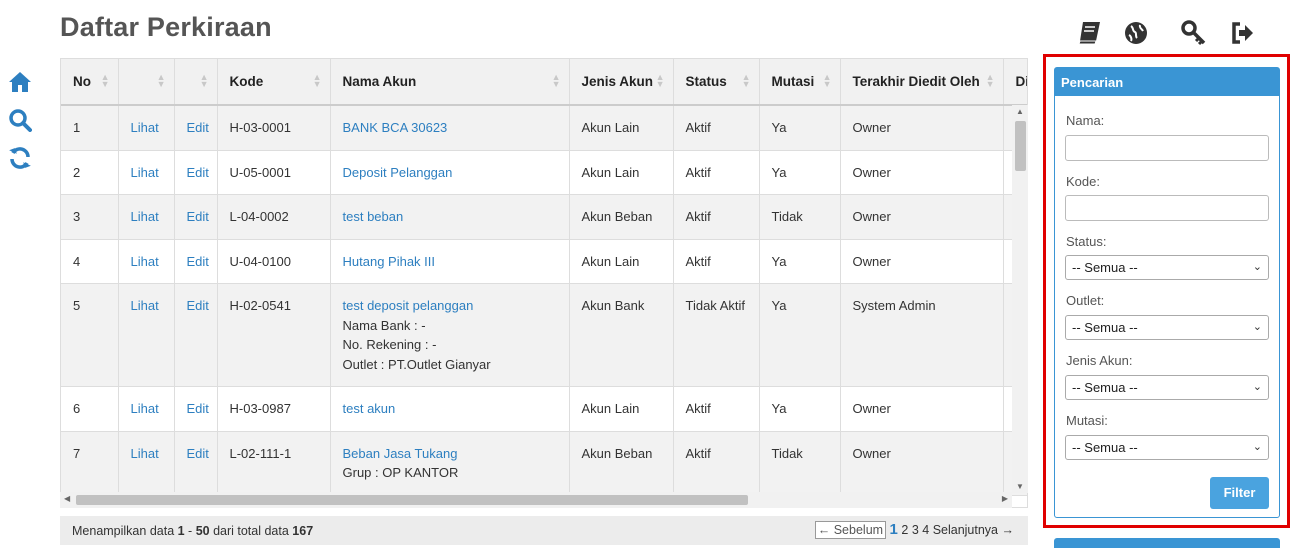 This screenshot has width=1298, height=548. What do you see at coordinates (1167, 327) in the screenshot?
I see `outlet-select: -- Semua -- ⌄` at bounding box center [1167, 327].